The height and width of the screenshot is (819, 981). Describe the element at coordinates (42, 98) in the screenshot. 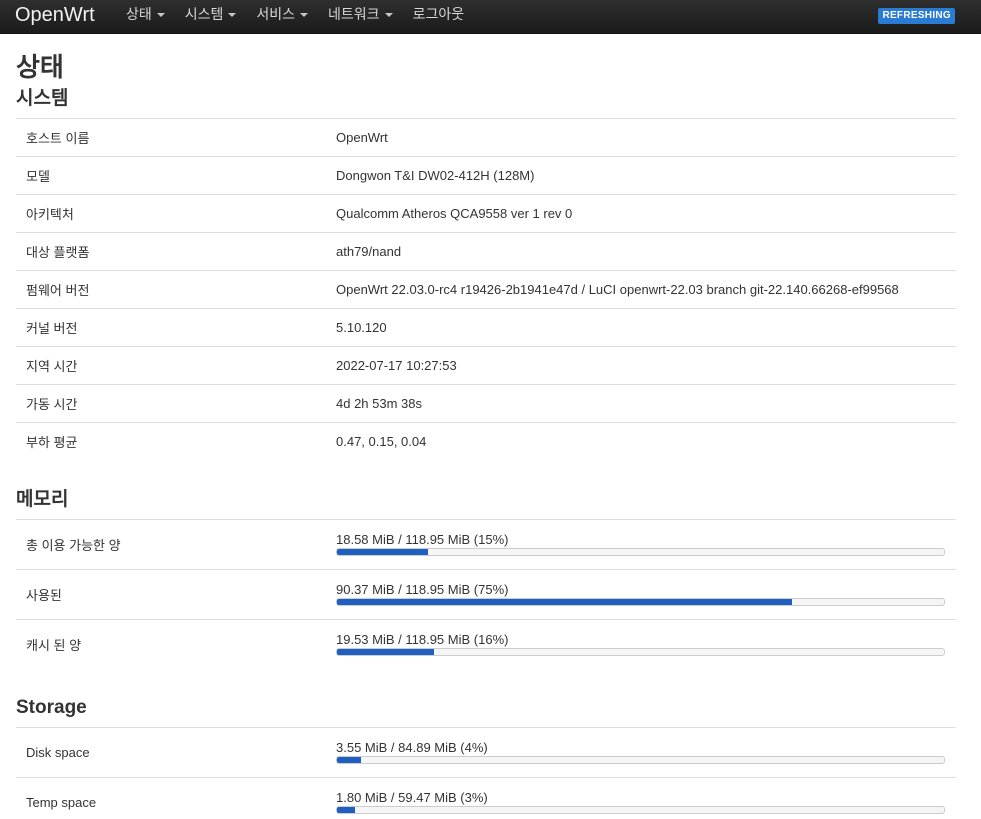

I see `system-section-title: 시스템` at that location.